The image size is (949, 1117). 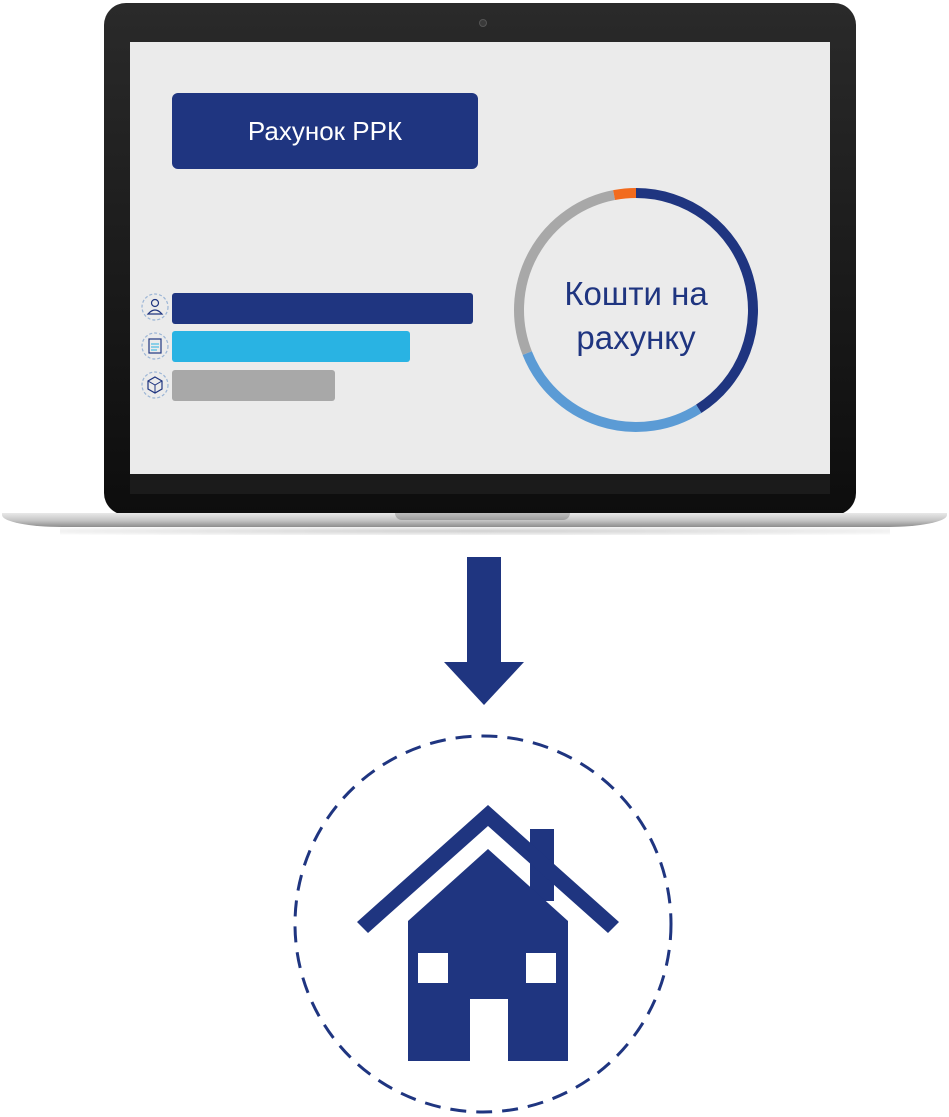 What do you see at coordinates (636, 337) in the screenshot?
I see `donut-label-line2: рахунку` at bounding box center [636, 337].